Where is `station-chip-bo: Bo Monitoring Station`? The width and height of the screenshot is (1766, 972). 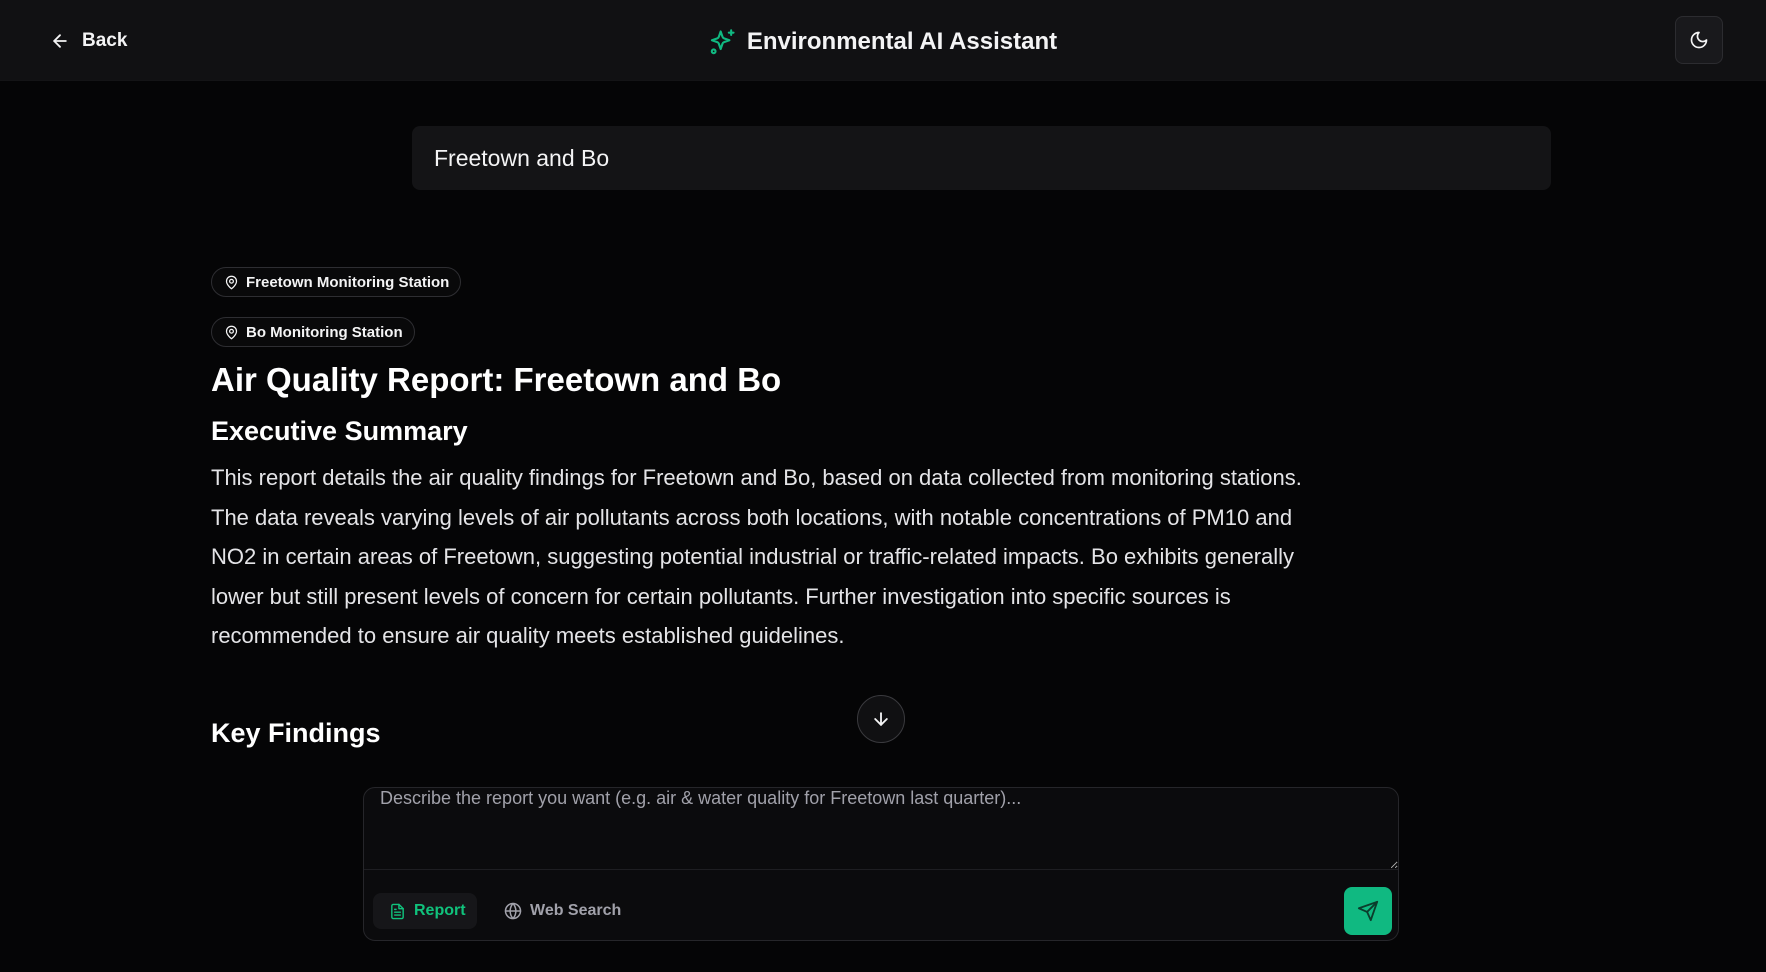
station-chip-bo: Bo Monitoring Station is located at coordinates (313, 332).